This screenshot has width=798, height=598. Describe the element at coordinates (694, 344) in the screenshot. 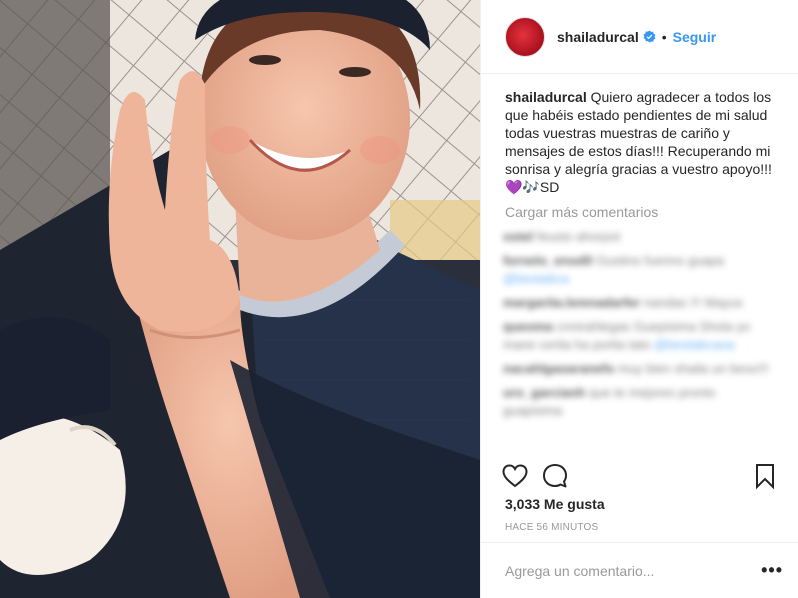

I see `comment-mention: @bestabcaoa` at that location.